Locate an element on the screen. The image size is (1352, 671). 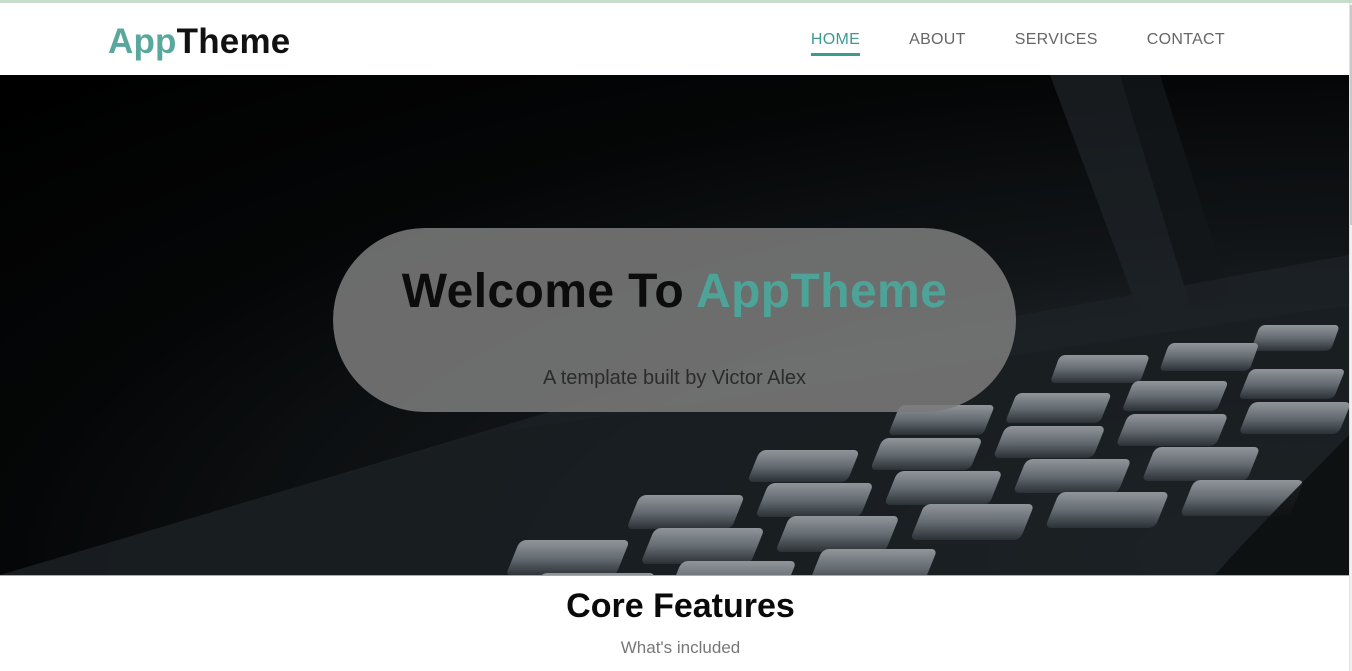
hero-title-prefix: Welcome To is located at coordinates (548, 291).